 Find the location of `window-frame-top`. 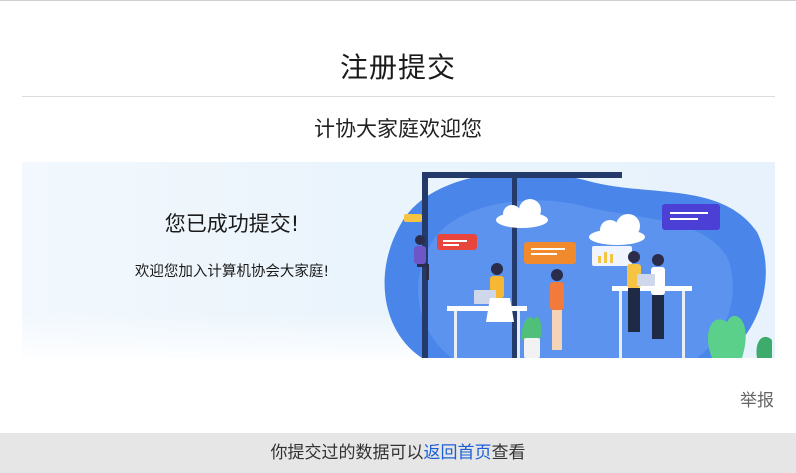

window-frame-top is located at coordinates (522, 175).